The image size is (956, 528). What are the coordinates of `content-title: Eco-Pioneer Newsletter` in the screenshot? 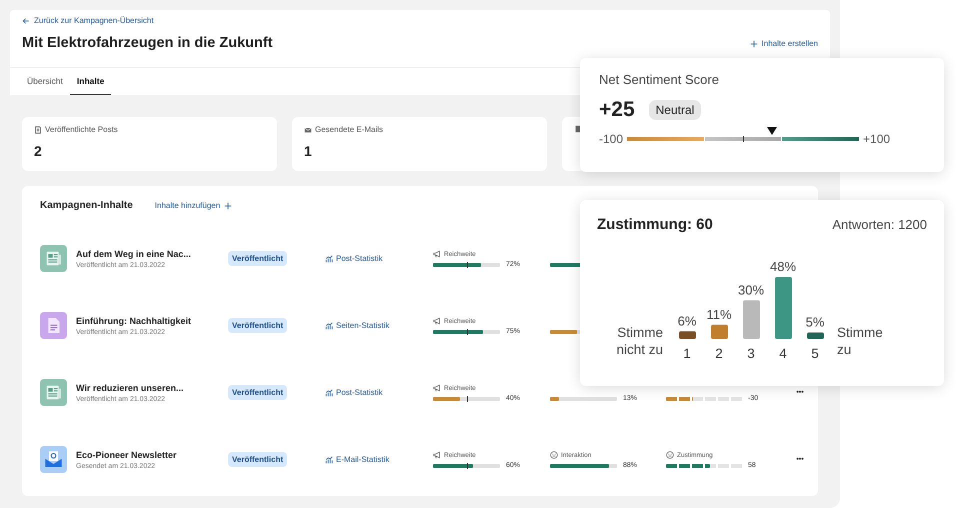 It's located at (152, 455).